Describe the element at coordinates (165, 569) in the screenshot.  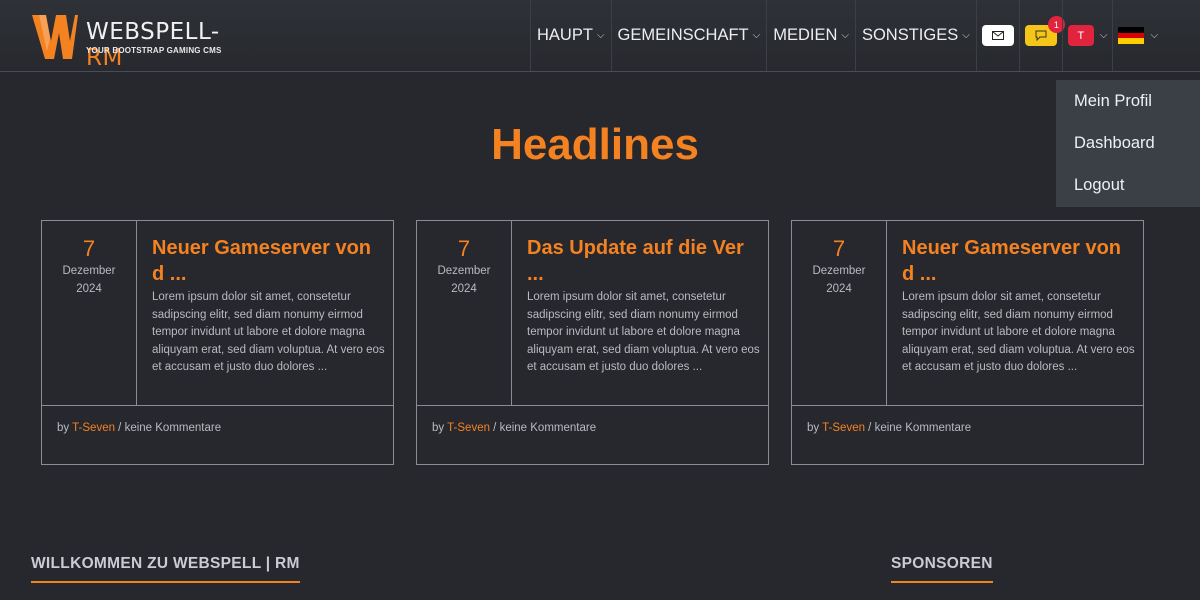
I see `welcome-heading: WILLKOMMEN ZU WEBSPELL | RM` at that location.